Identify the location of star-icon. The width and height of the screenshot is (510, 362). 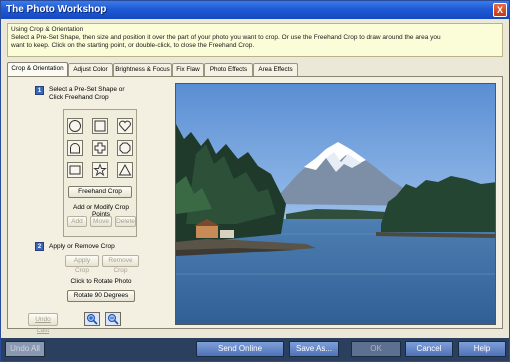
(100, 170).